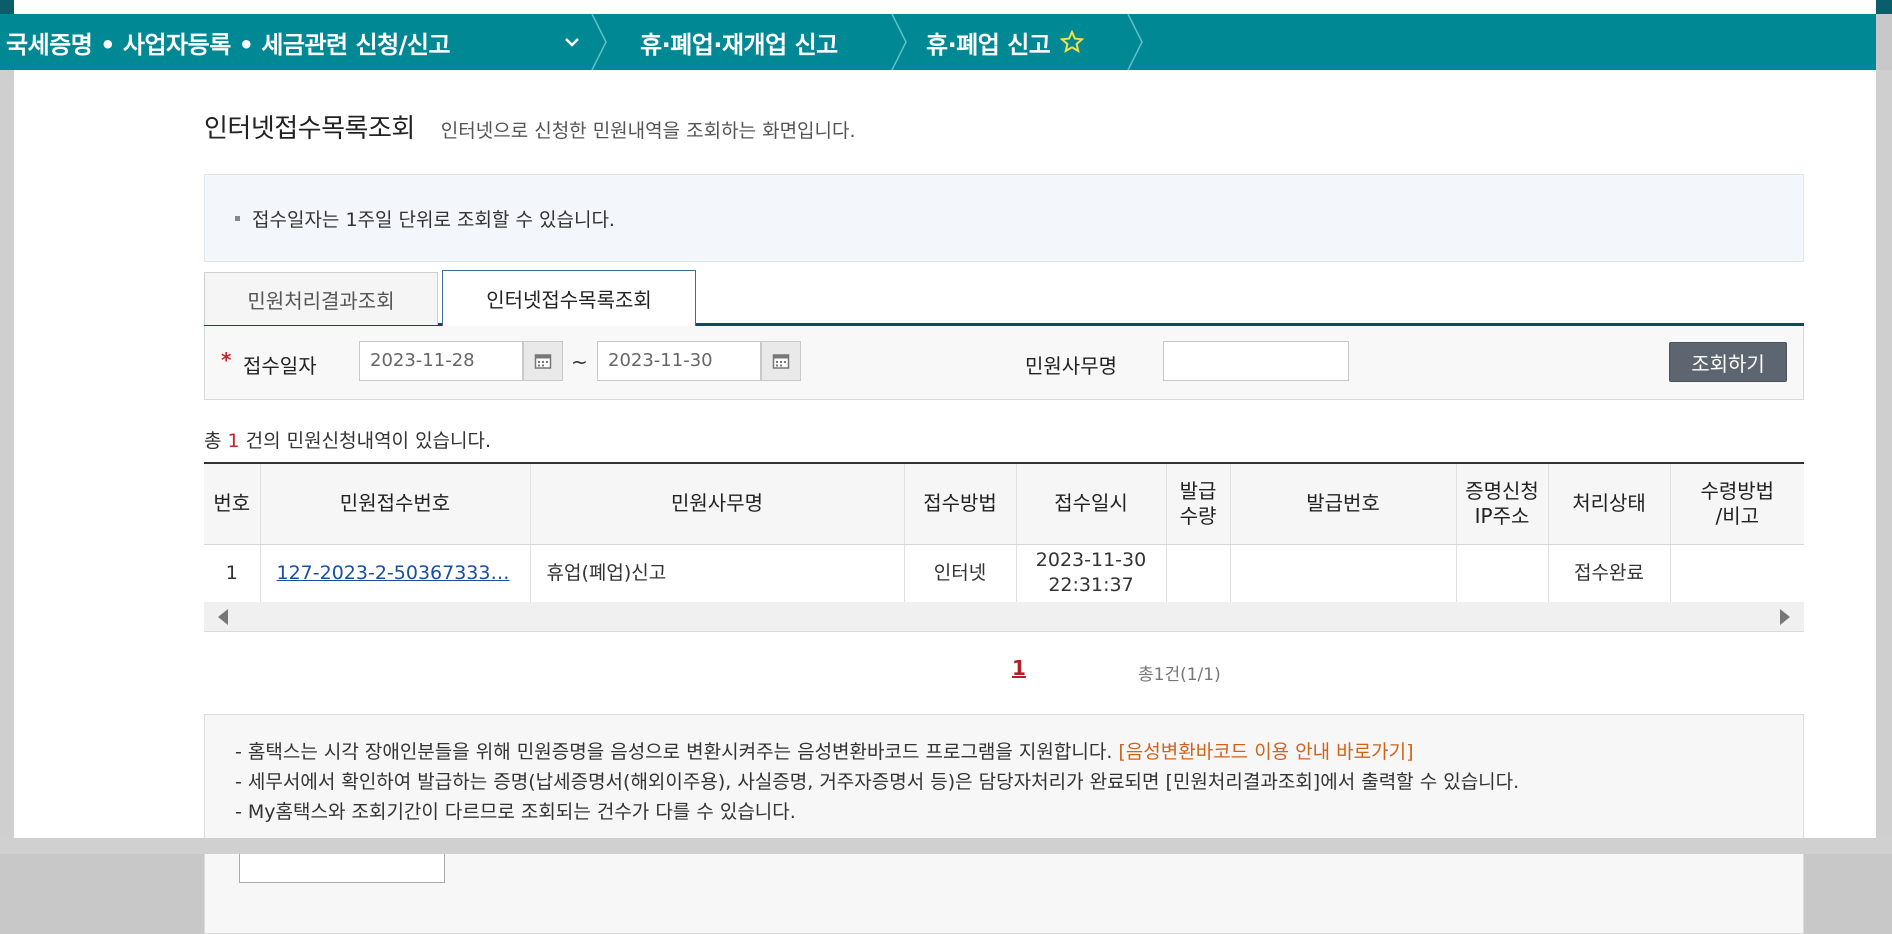  Describe the element at coordinates (321, 298) in the screenshot. I see `tab-result-inquiry: 민원처리결과조회` at that location.